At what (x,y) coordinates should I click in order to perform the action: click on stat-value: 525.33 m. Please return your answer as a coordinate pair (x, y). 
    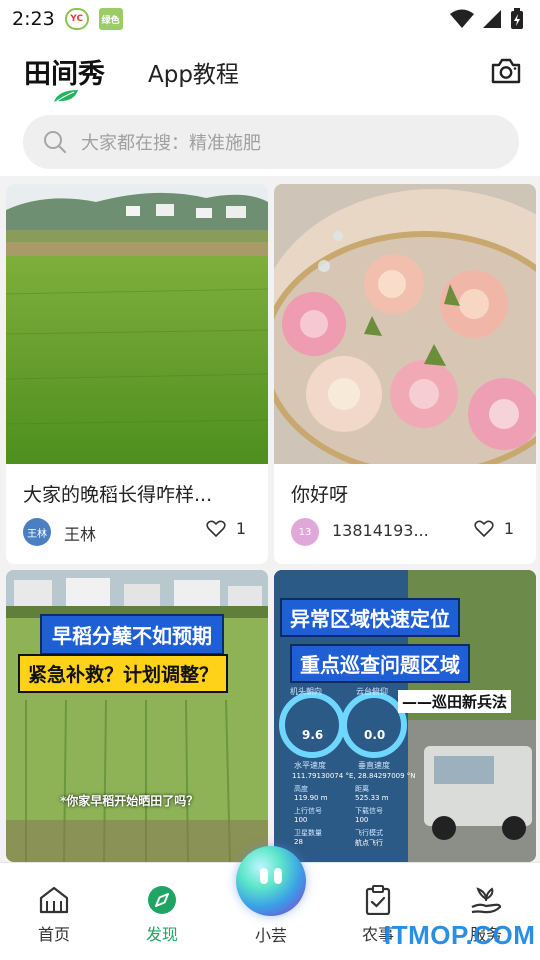
    Looking at the image, I should click on (372, 798).